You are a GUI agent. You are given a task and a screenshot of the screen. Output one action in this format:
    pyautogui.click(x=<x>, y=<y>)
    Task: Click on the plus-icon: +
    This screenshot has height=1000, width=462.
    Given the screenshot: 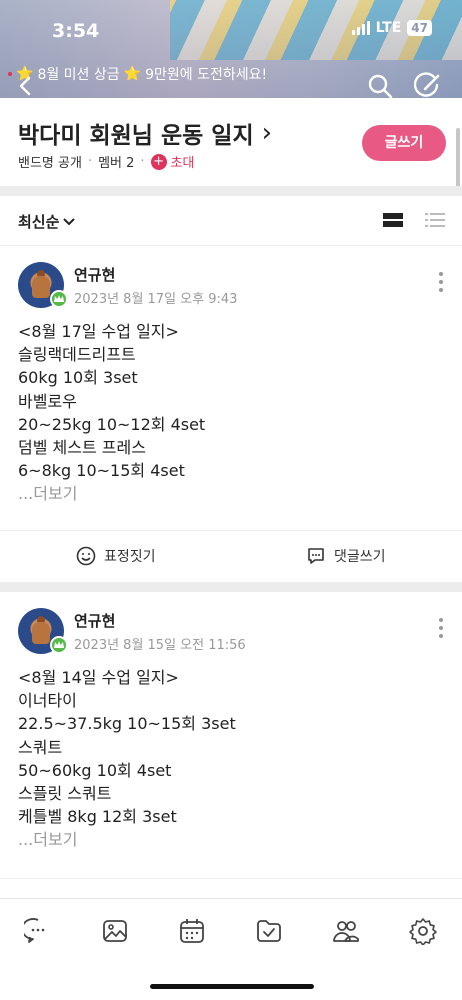 What is the action you would take?
    pyautogui.click(x=158, y=161)
    